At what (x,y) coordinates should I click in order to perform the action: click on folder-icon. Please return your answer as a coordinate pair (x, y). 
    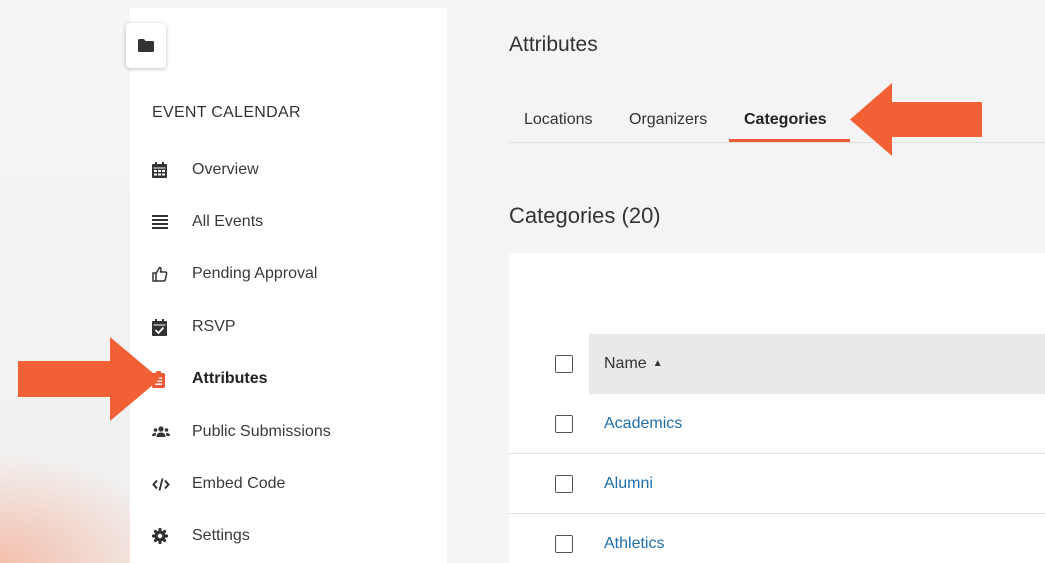
    Looking at the image, I should click on (146, 45).